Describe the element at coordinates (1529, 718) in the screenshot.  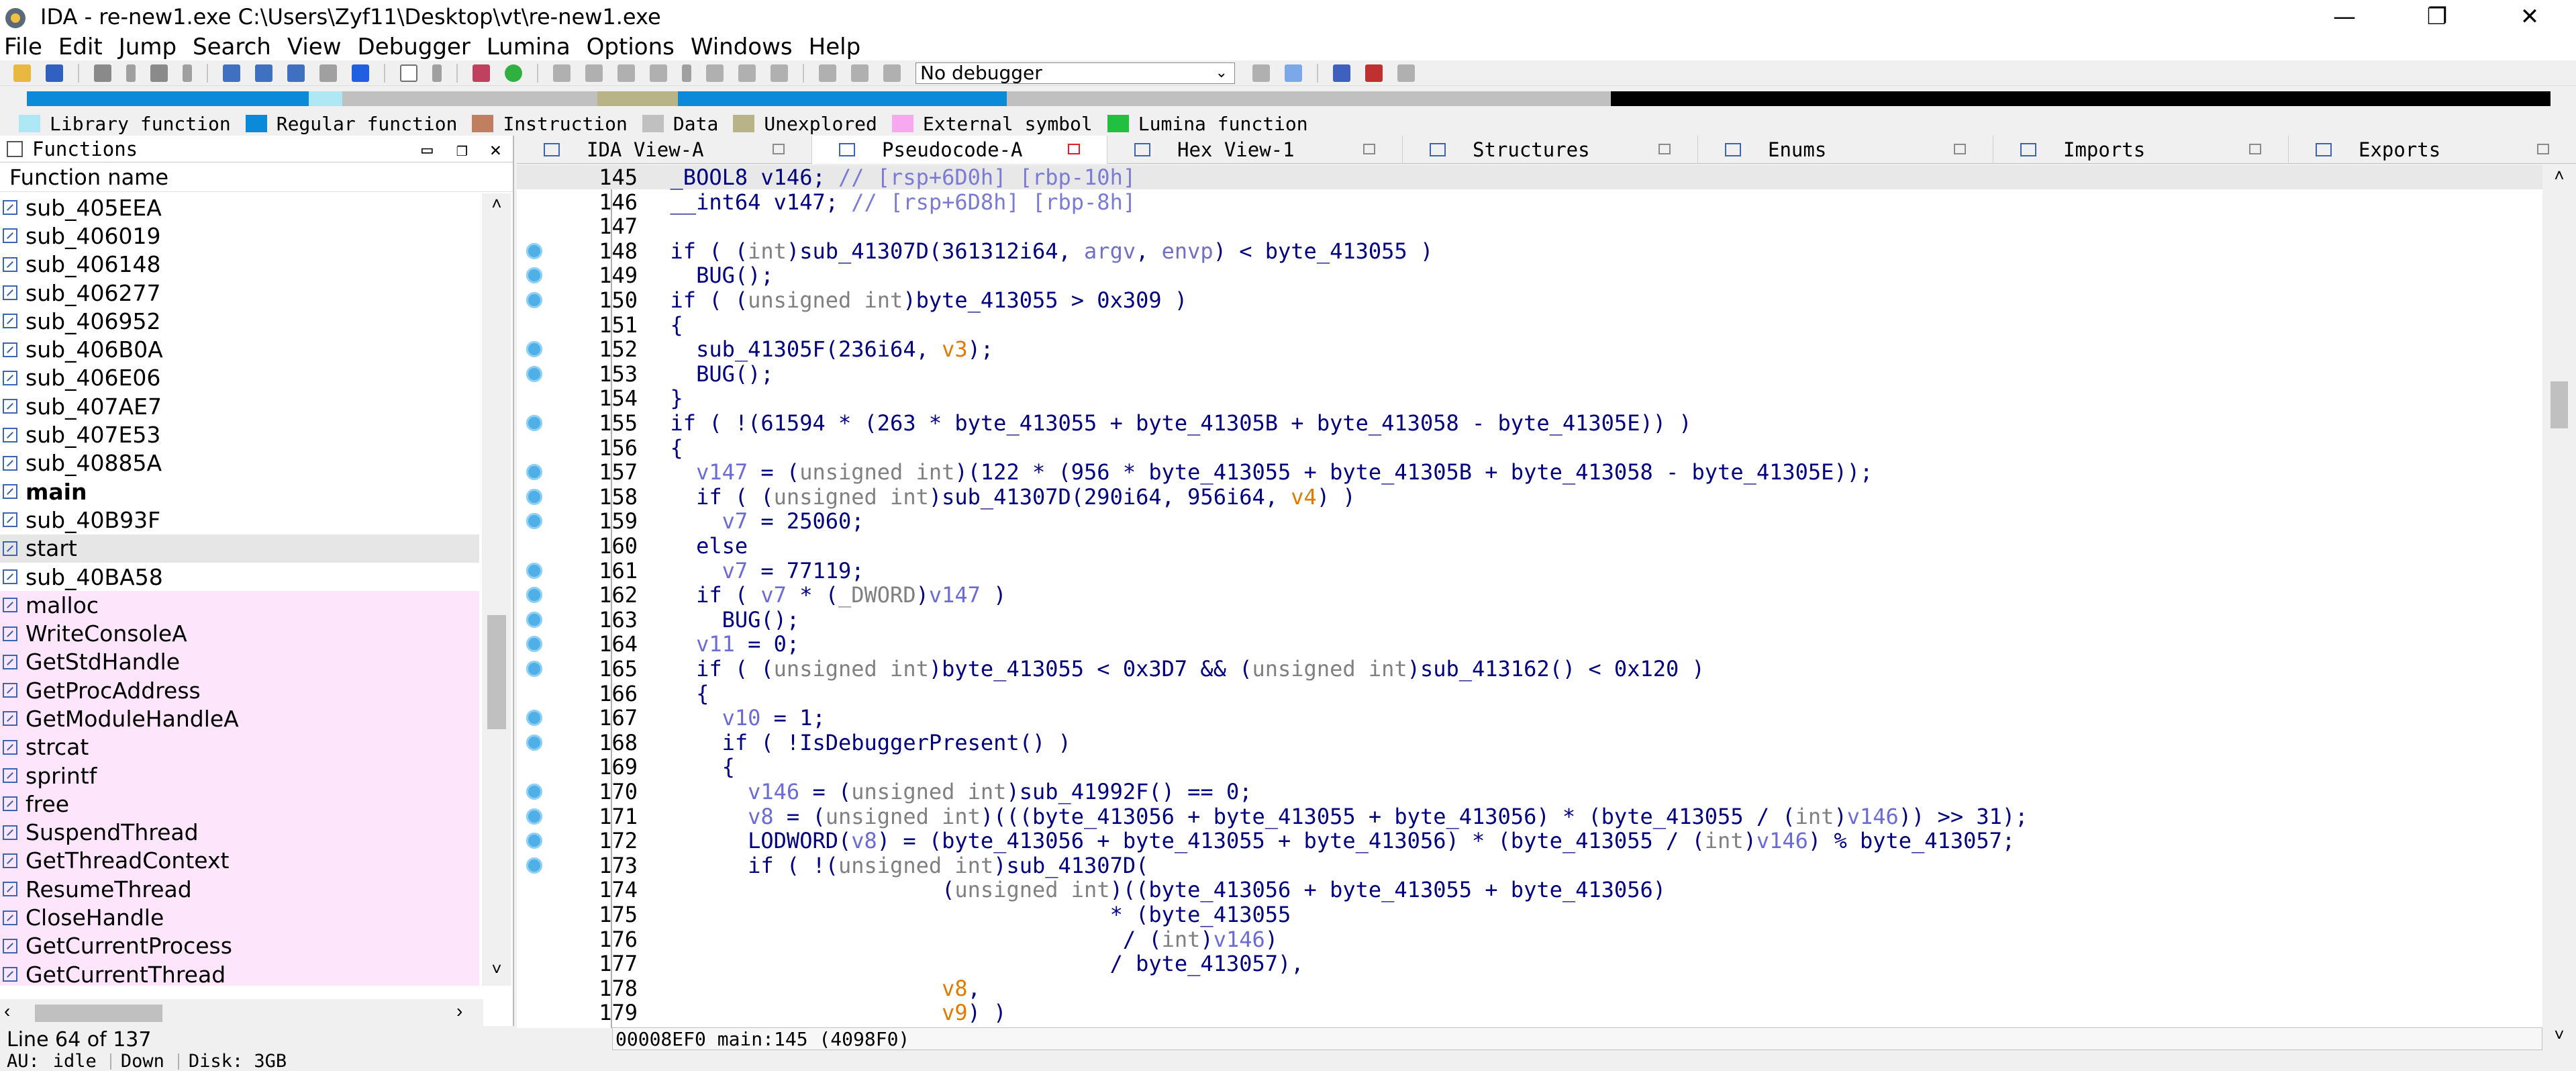
I see `code-line: 167 v10 = 1;` at that location.